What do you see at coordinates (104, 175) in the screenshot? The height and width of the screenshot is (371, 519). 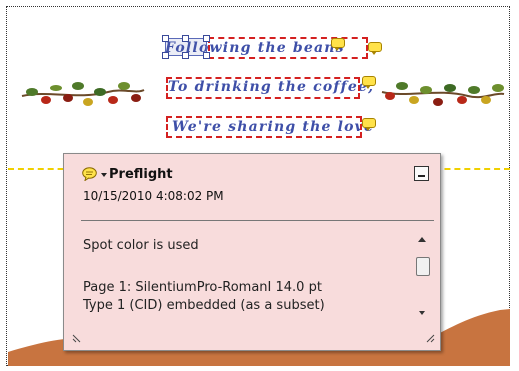 I see `chevron-down-icon` at bounding box center [104, 175].